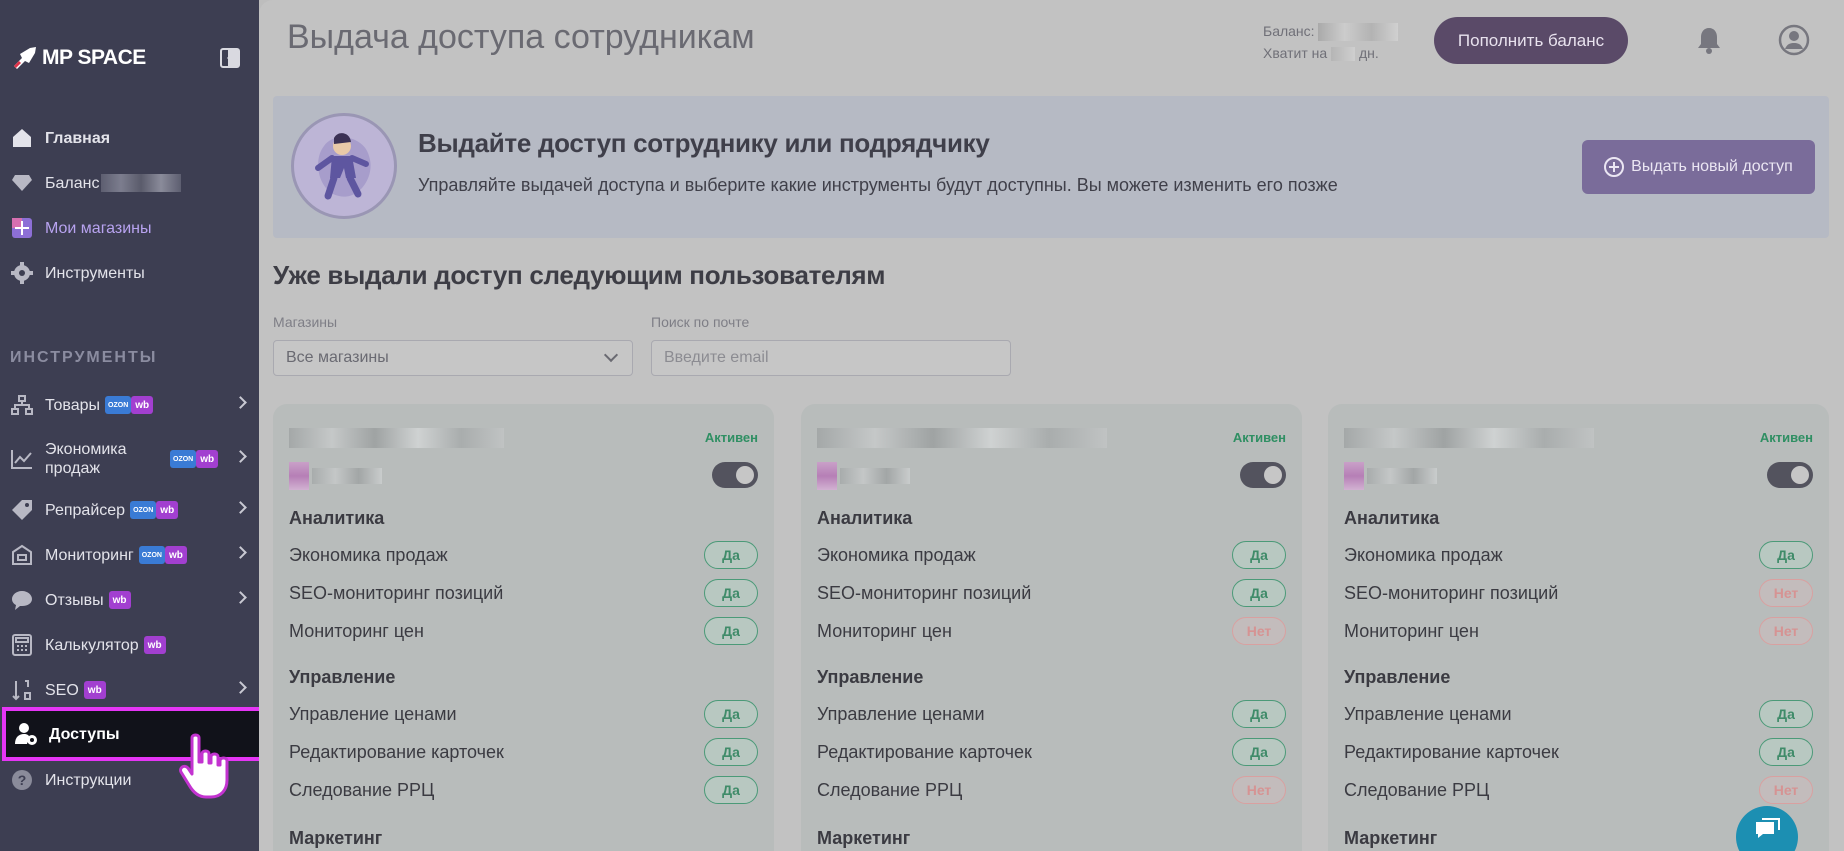  What do you see at coordinates (230, 58) in the screenshot?
I see `collapse-sidebar-icon` at bounding box center [230, 58].